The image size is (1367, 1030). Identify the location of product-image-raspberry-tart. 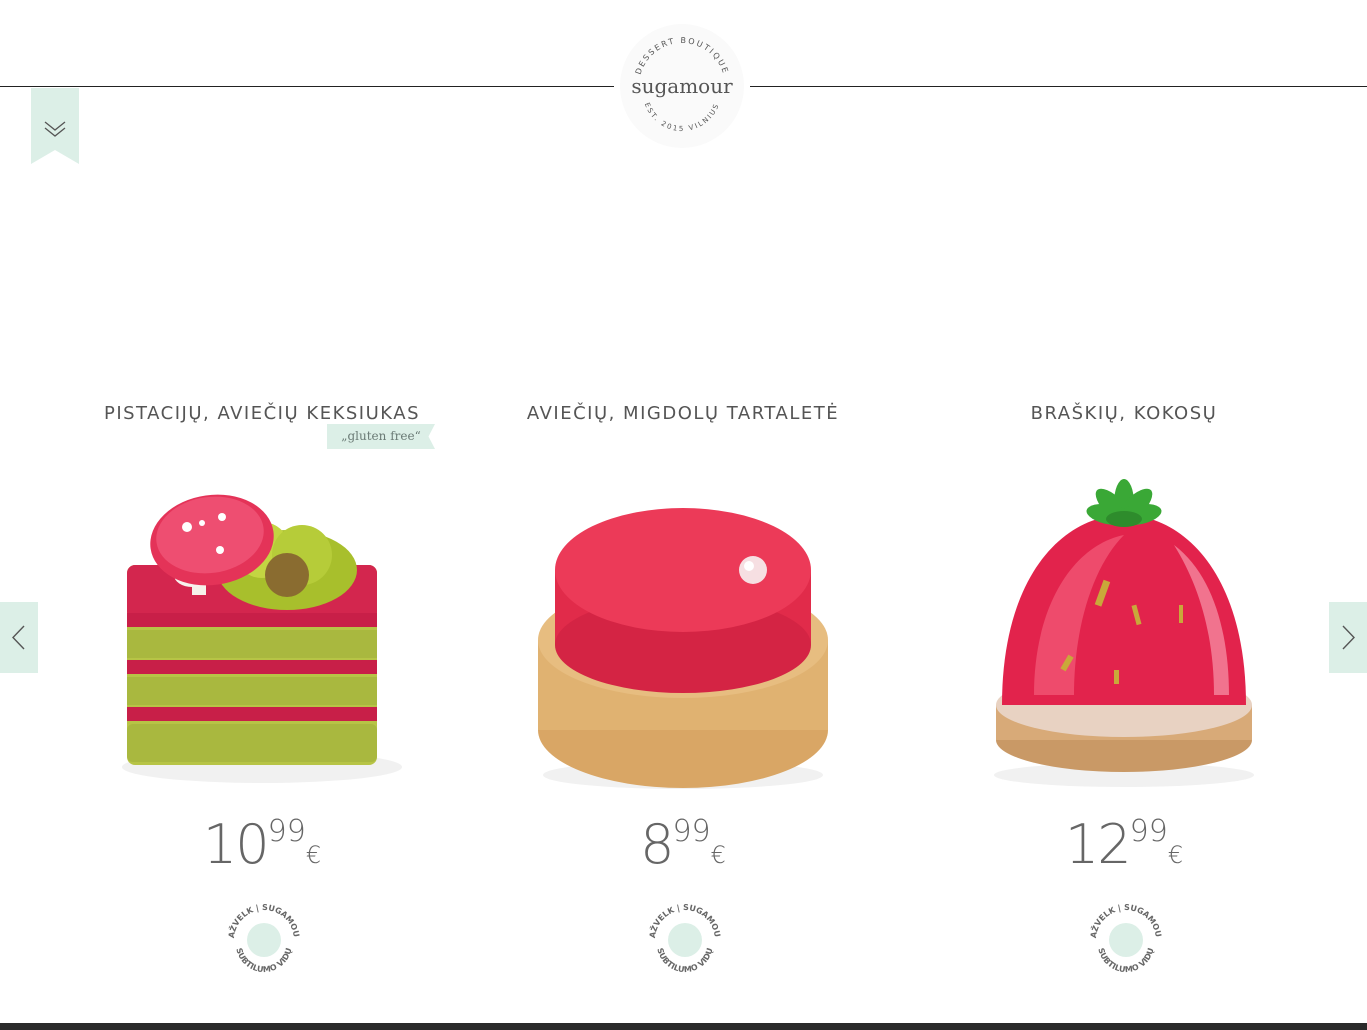
(683, 625).